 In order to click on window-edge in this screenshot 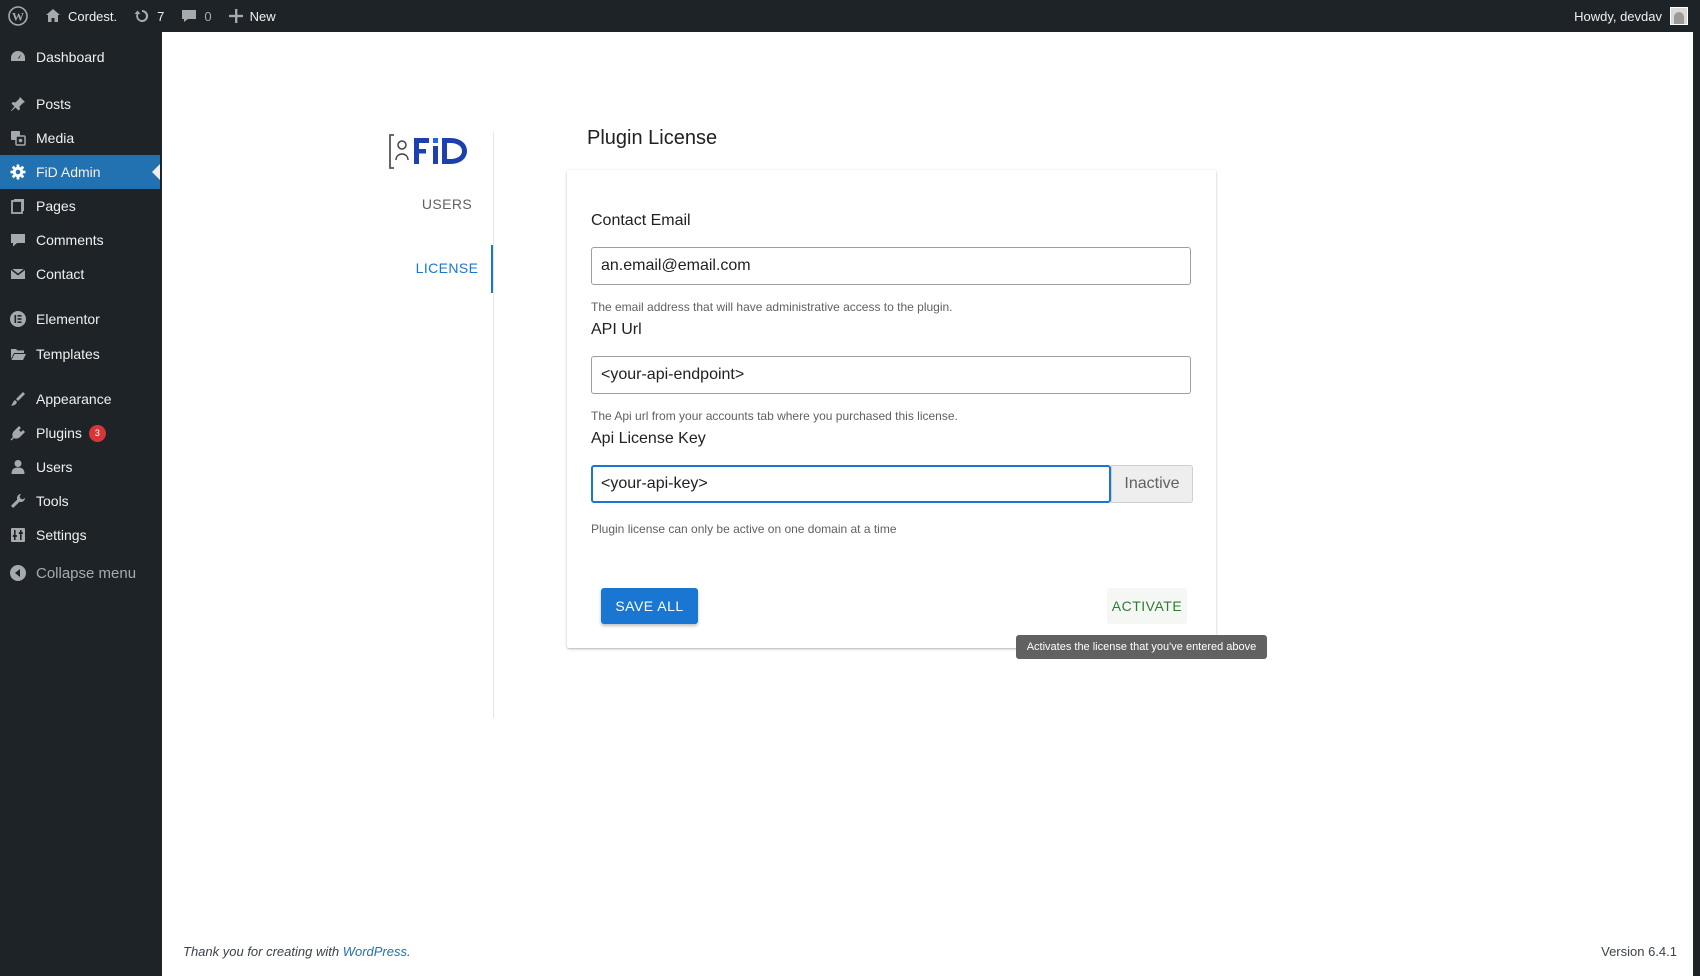, I will do `click(1696, 504)`.